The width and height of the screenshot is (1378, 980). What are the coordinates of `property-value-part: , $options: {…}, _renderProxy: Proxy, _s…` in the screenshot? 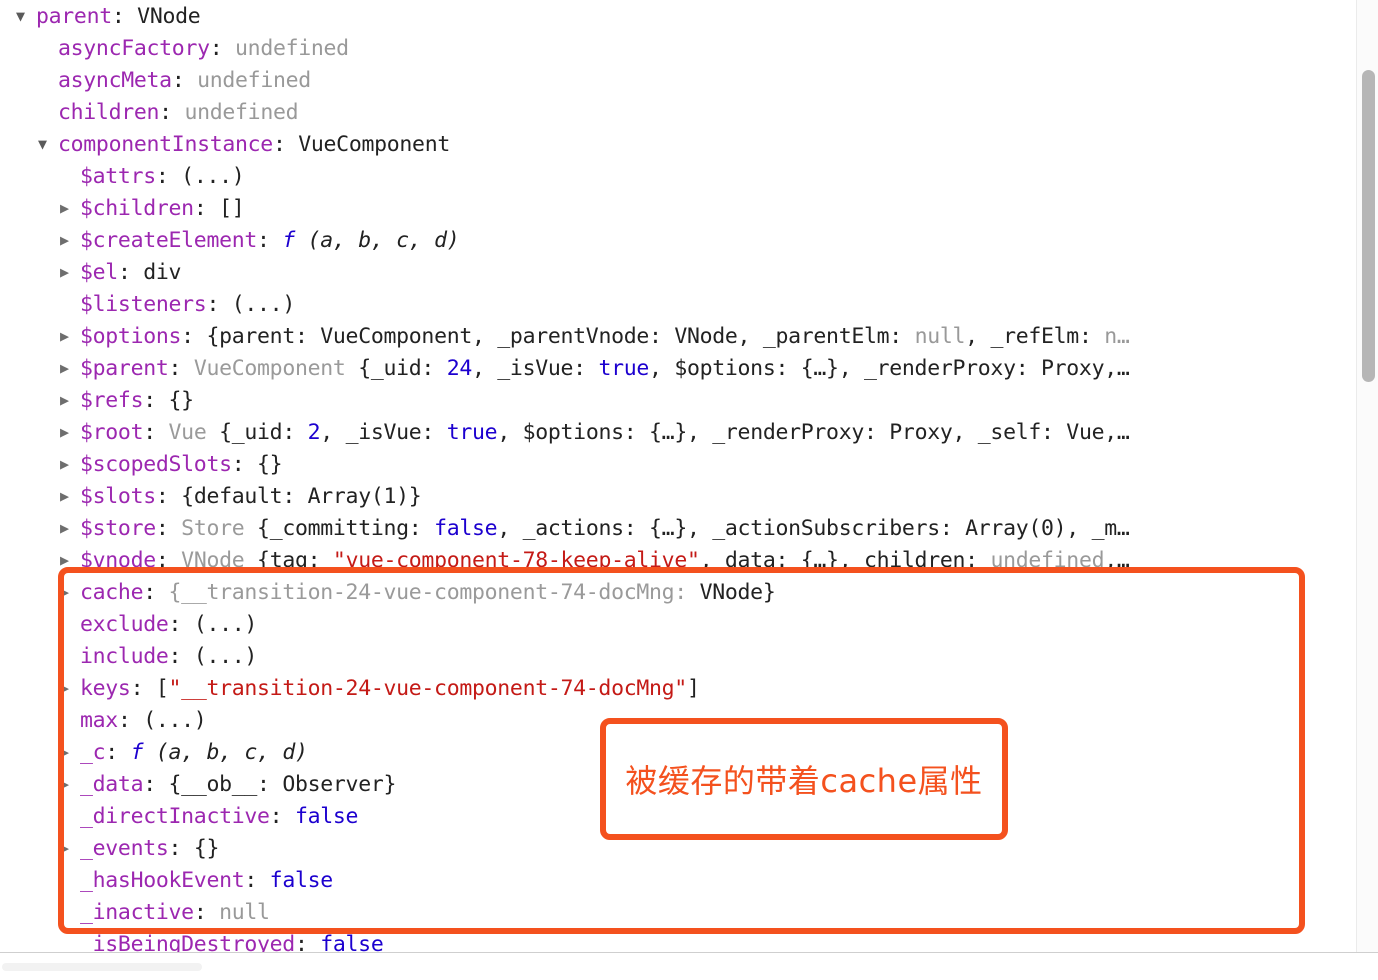 It's located at (813, 432).